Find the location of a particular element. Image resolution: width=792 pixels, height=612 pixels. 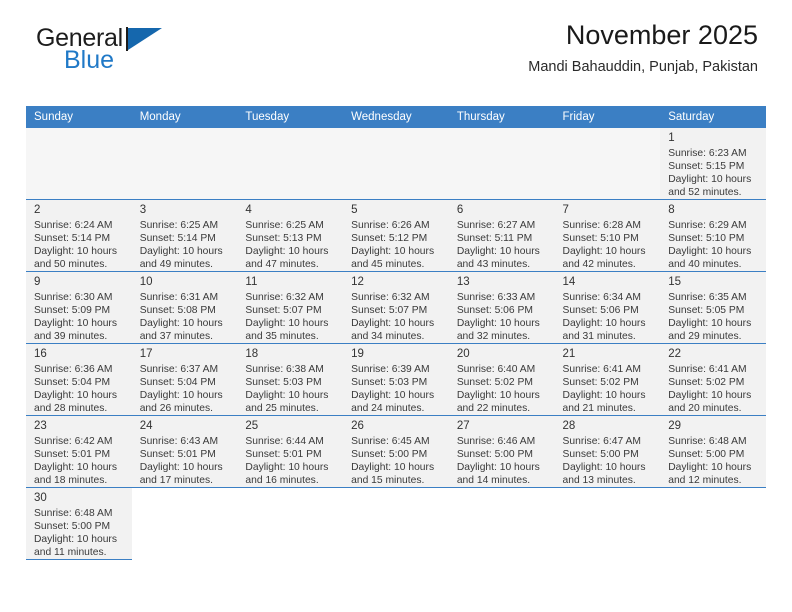

day-sunrise-text: Sunrise: 6:43 AM is located at coordinates (179, 441).